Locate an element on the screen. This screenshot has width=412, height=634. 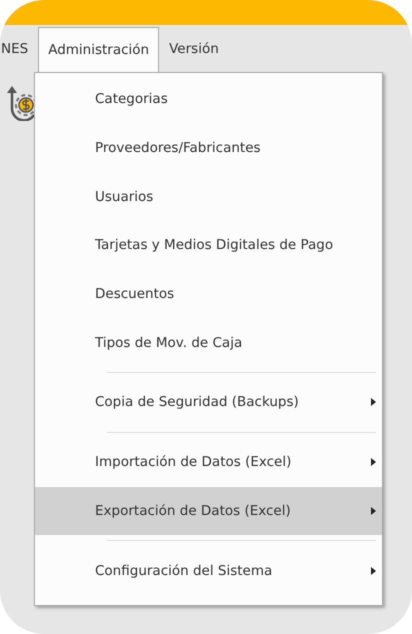
menu-item: Configuración del Sistema is located at coordinates (208, 570).